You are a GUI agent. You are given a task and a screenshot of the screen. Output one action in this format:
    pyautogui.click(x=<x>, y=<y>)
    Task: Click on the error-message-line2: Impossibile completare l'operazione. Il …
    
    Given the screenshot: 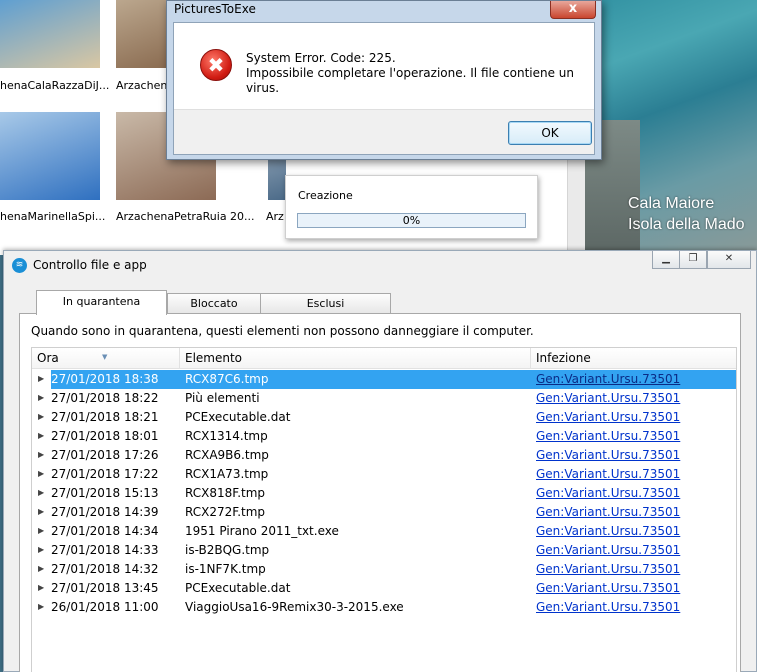 What is the action you would take?
    pyautogui.click(x=410, y=80)
    